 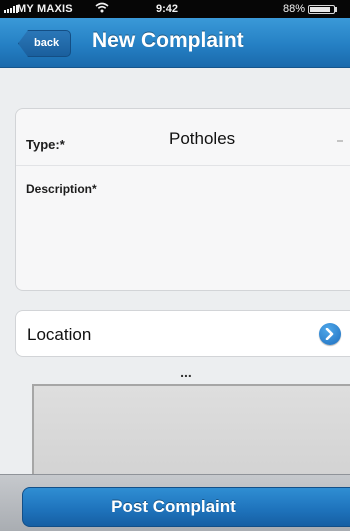 What do you see at coordinates (168, 40) in the screenshot?
I see `page-title: New Complaint` at bounding box center [168, 40].